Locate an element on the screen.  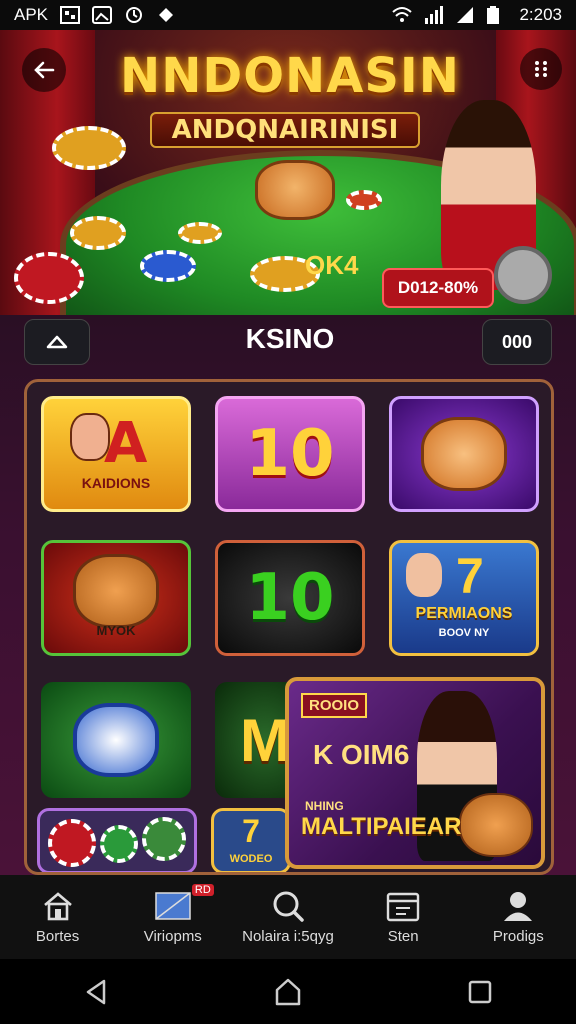
chip-stack is located at coordinates (89, 148).